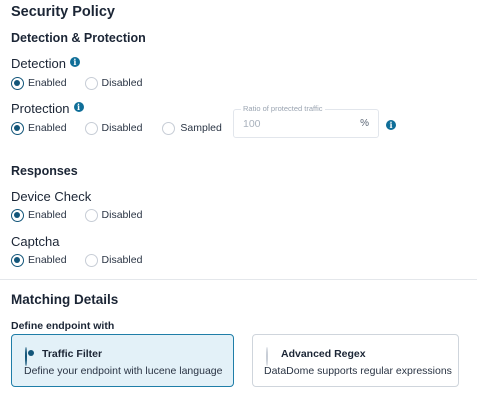 This screenshot has height=398, width=477. What do you see at coordinates (63, 12) in the screenshot?
I see `page-title: Security Policy` at bounding box center [63, 12].